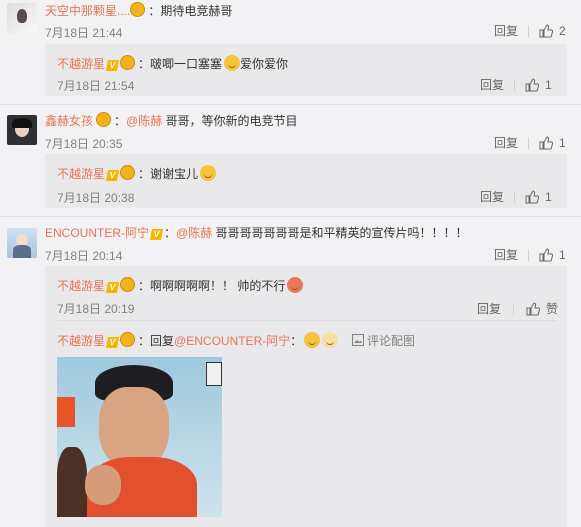 Image resolution: width=581 pixels, height=527 pixels. What do you see at coordinates (186, 64) in the screenshot?
I see `reply-text: 啵唧一口塞塞` at bounding box center [186, 64].